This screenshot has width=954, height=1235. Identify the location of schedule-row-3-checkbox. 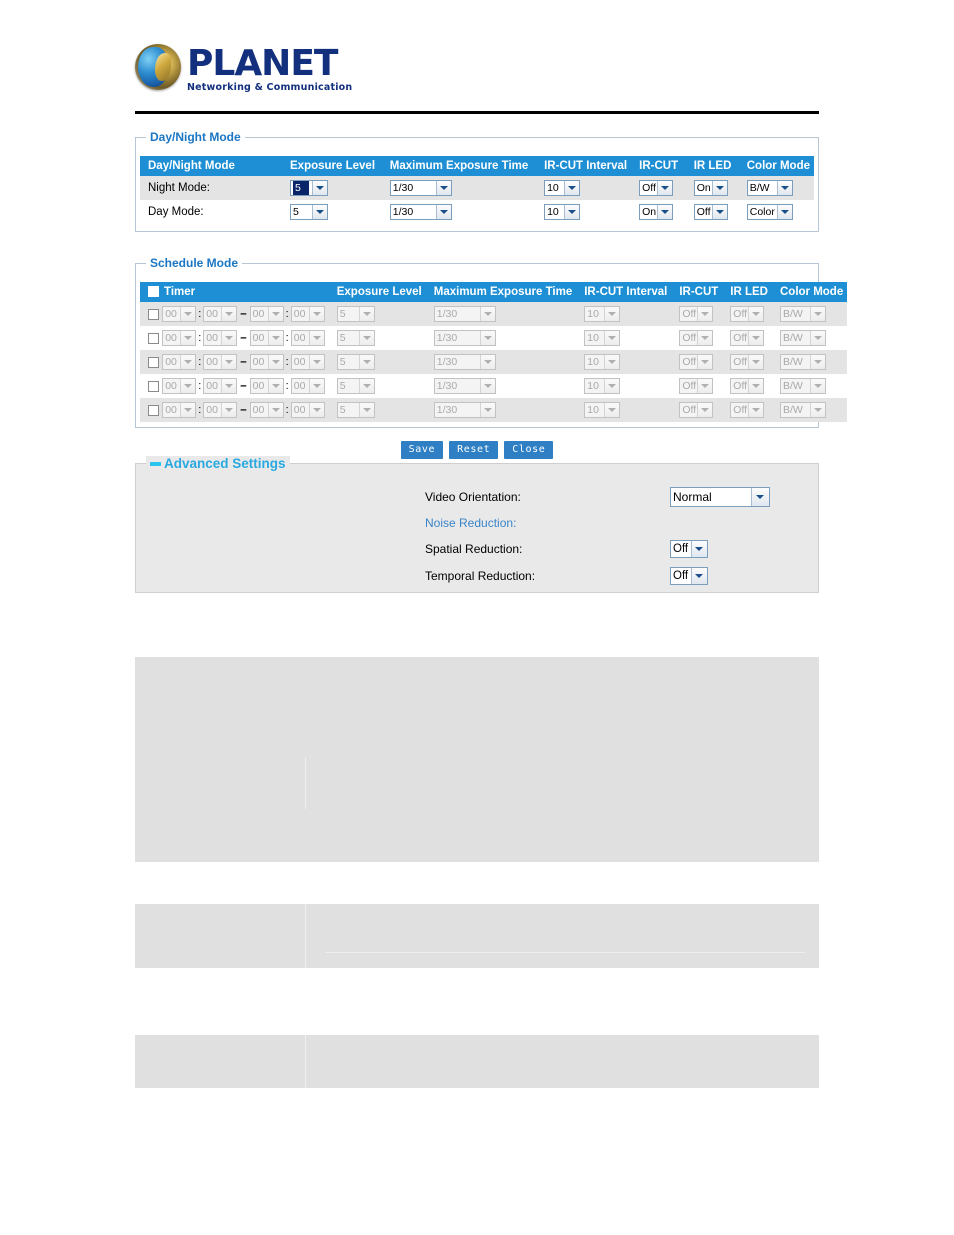
(153, 362).